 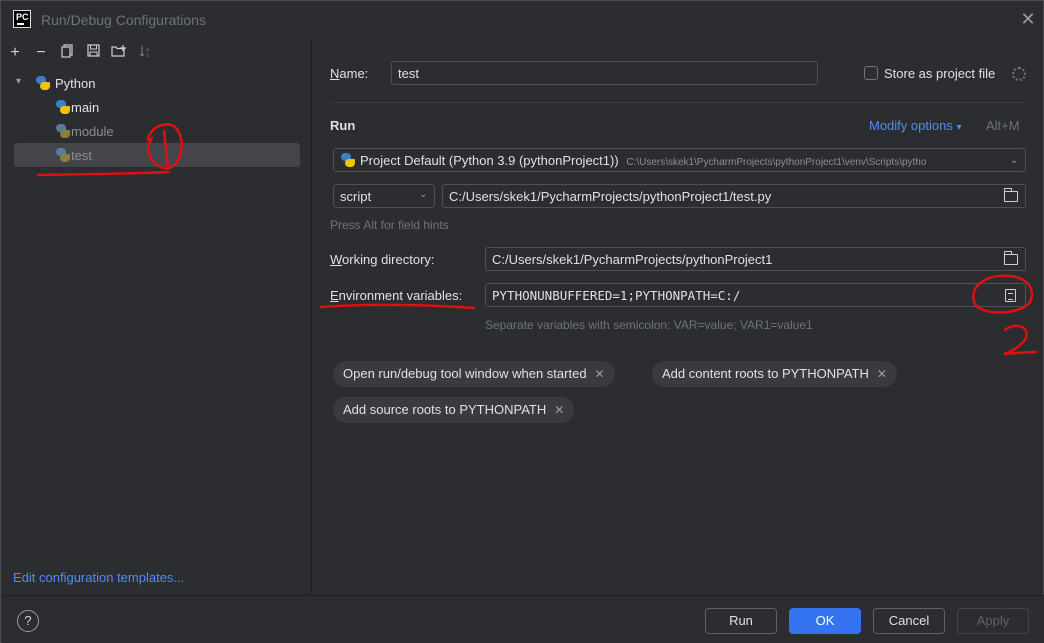 I want to click on title-bar: PC Run/Debug Configurations ✕, so click(x=522, y=20).